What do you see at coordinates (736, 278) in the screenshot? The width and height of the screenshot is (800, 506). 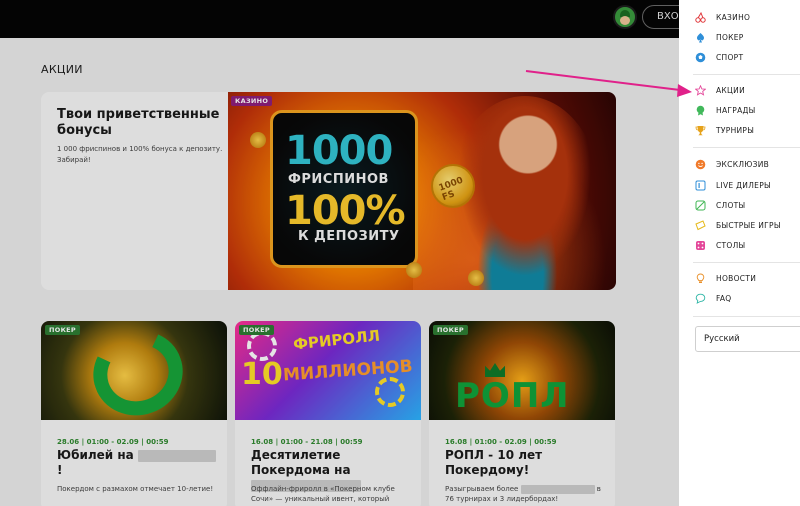 I see `menu-item-label: НОВОСТИ` at bounding box center [736, 278].